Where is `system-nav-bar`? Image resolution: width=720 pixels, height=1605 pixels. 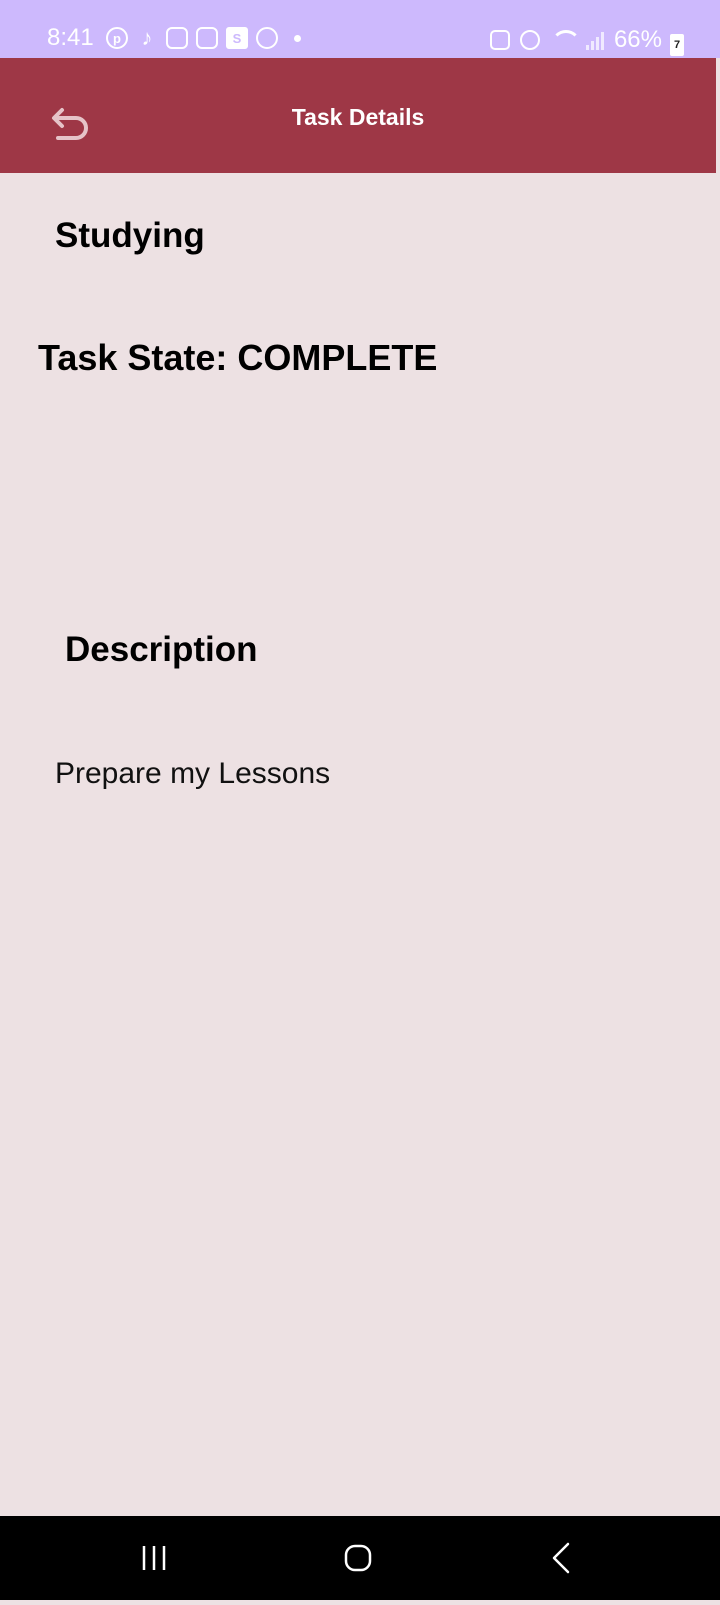 system-nav-bar is located at coordinates (360, 1558).